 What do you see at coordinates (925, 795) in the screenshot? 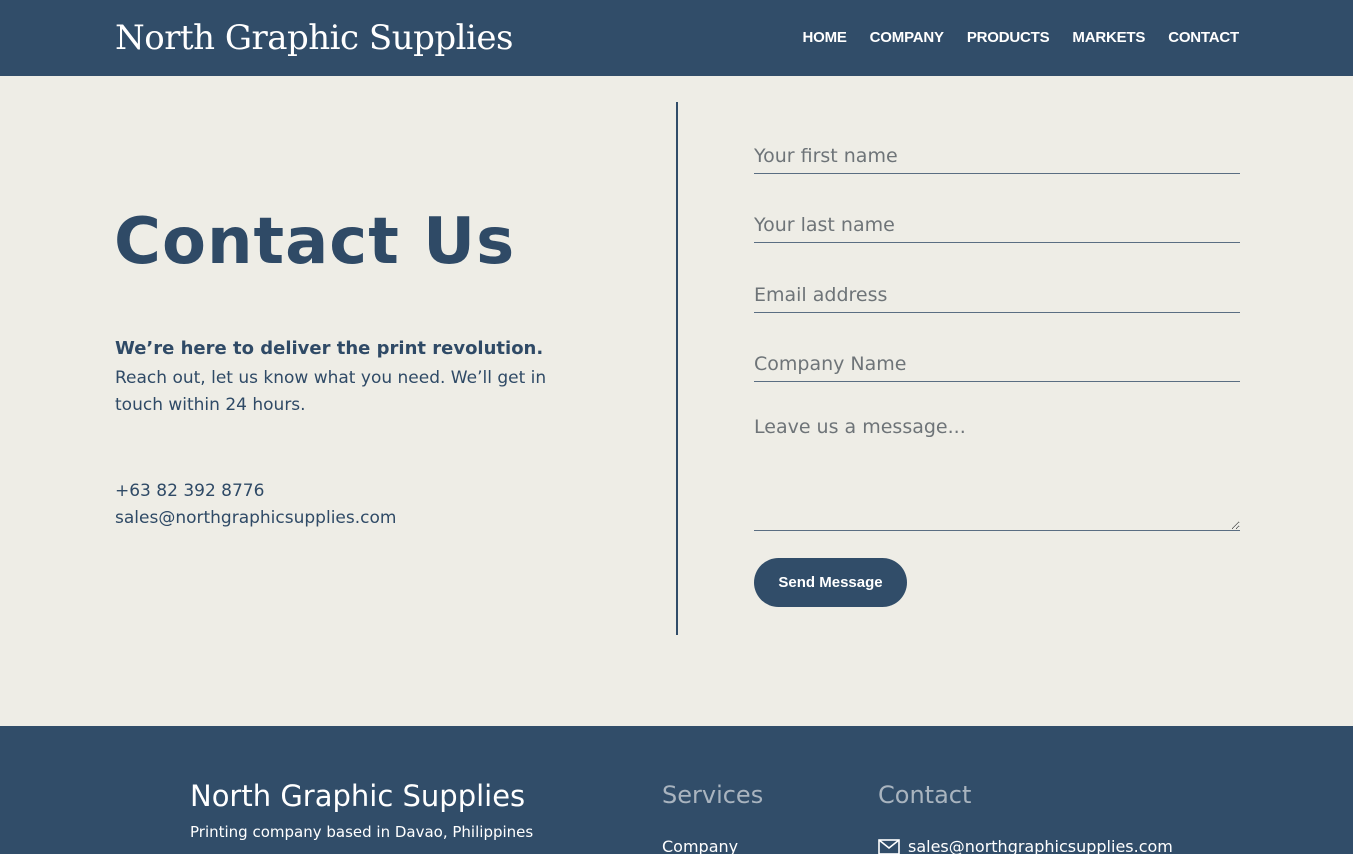
I see `footer-contact-heading: Contact` at bounding box center [925, 795].